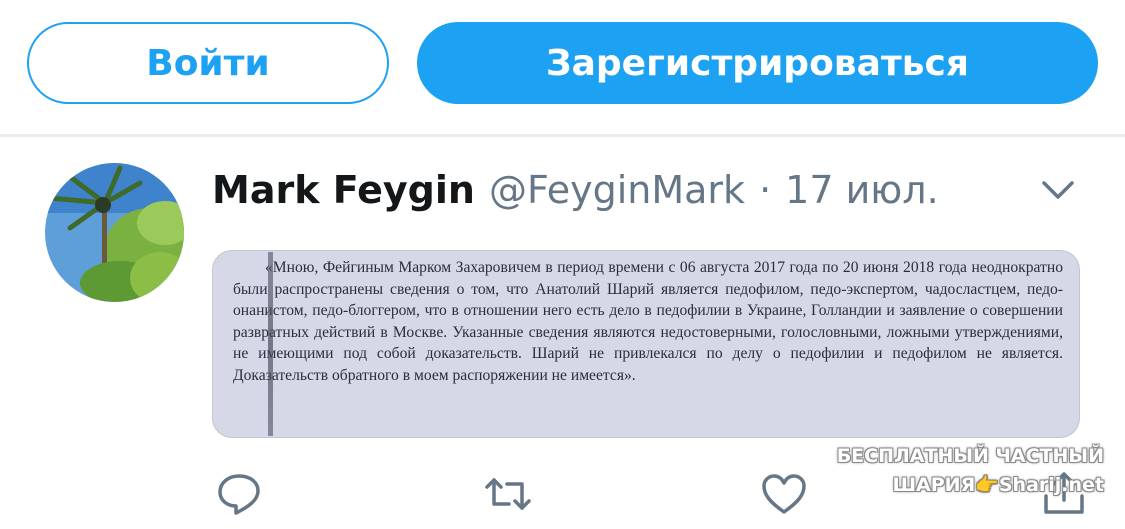  What do you see at coordinates (1058, 190) in the screenshot?
I see `chevron-down-icon` at bounding box center [1058, 190].